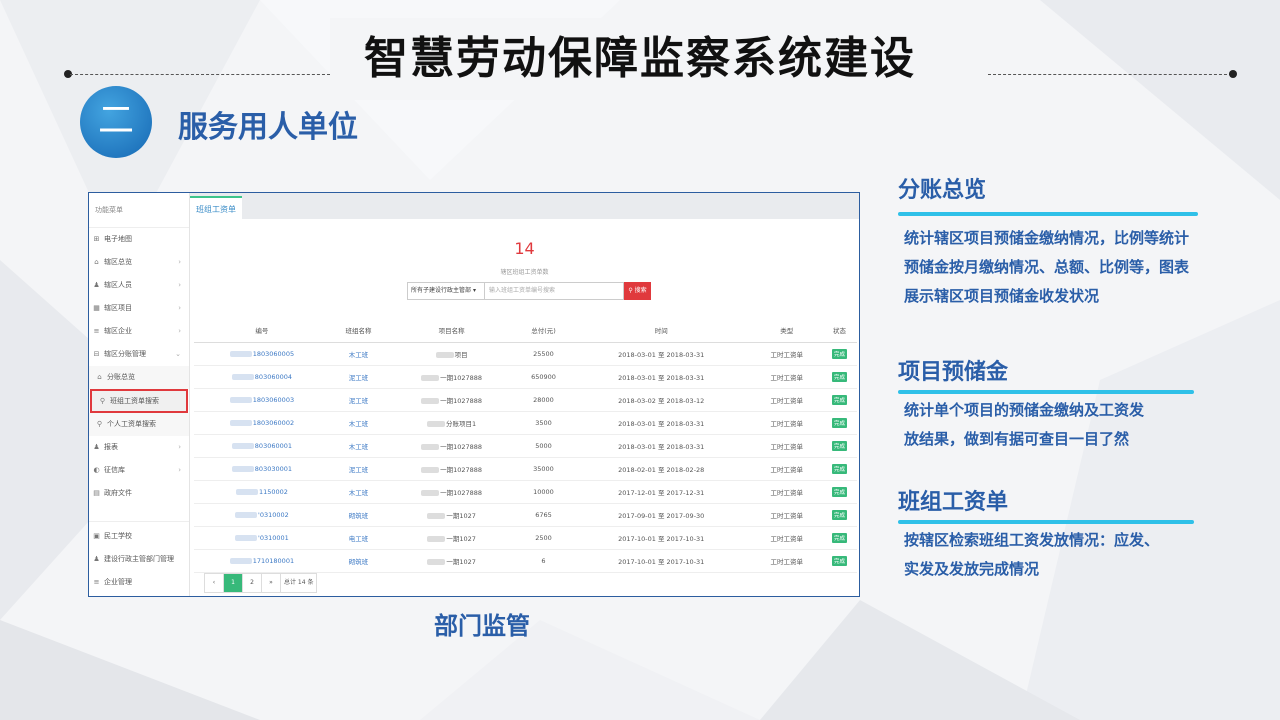 The image size is (1280, 720). What do you see at coordinates (273, 492) in the screenshot?
I see `row-id-text: 1150002` at bounding box center [273, 492].